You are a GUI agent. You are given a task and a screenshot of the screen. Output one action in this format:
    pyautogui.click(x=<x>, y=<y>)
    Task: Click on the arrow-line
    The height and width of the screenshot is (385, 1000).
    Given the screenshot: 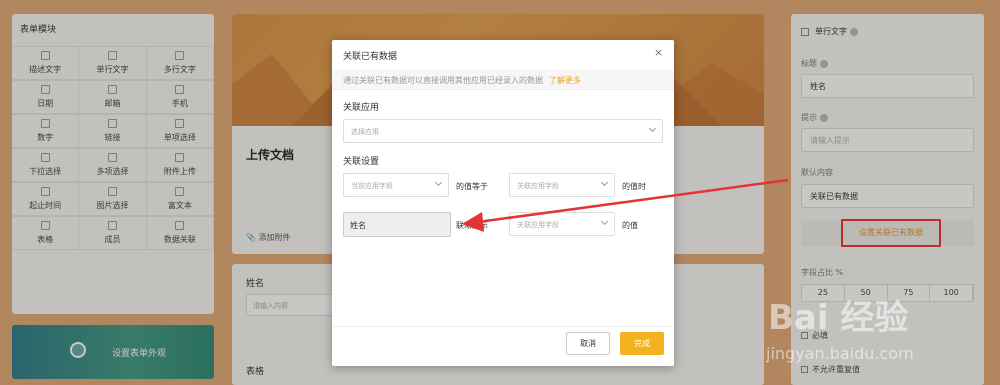 What is the action you would take?
    pyautogui.click(x=633, y=201)
    